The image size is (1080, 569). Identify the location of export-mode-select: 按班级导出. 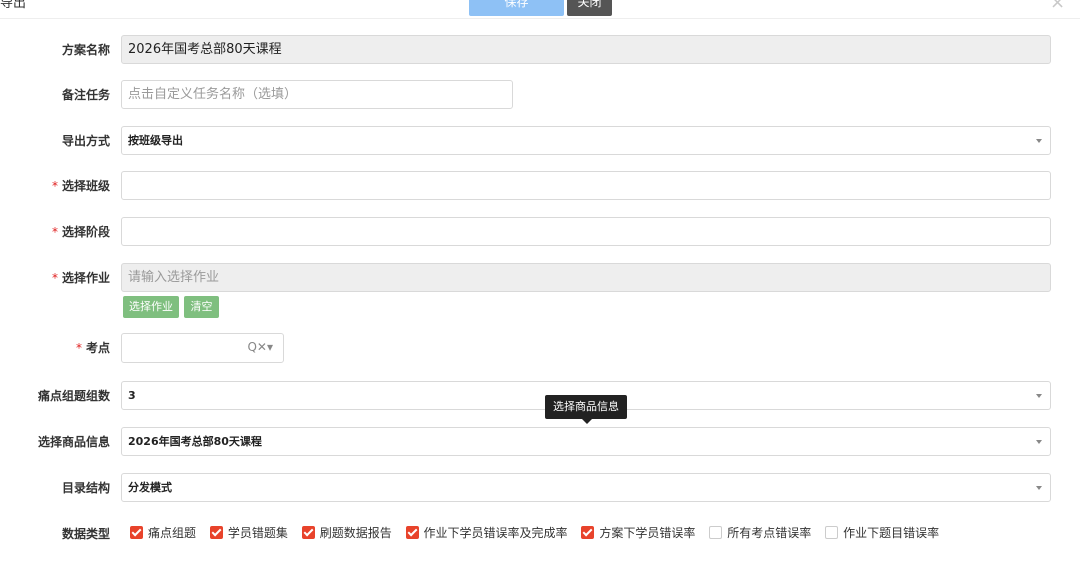
(586, 140).